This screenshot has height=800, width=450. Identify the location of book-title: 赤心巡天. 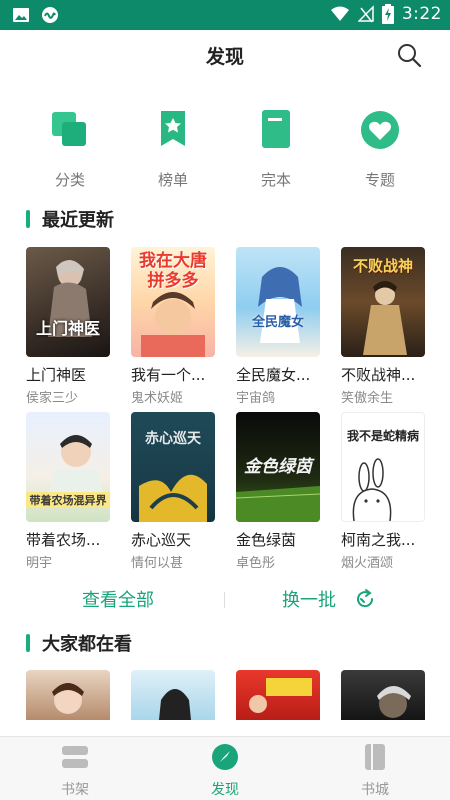
(161, 540).